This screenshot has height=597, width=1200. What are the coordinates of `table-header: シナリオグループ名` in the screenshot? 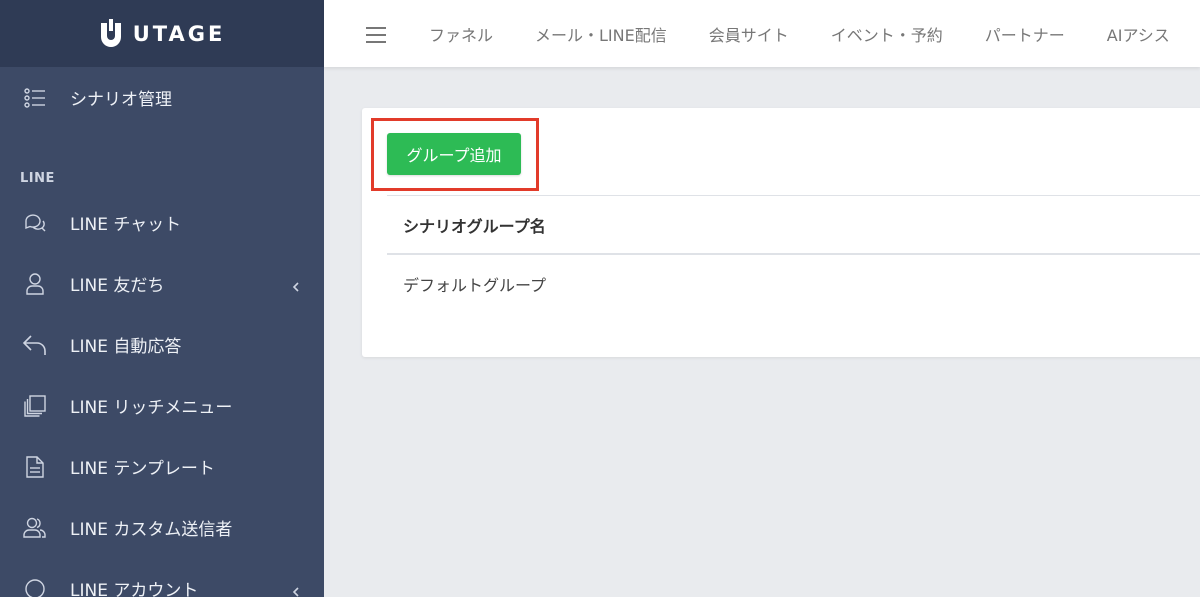 It's located at (793, 225).